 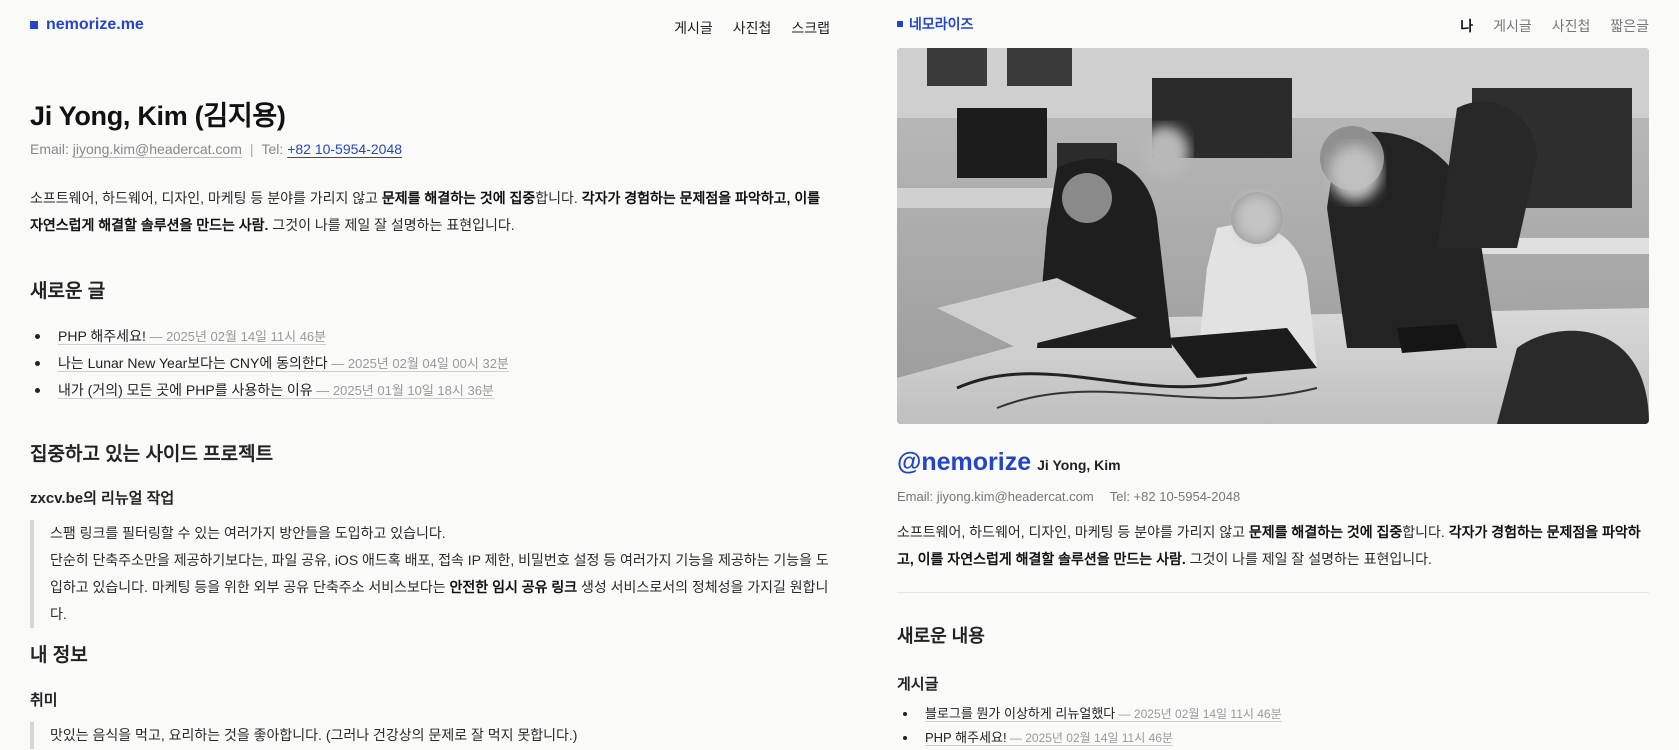 I want to click on posts-subheading: 게시글, so click(x=918, y=684).